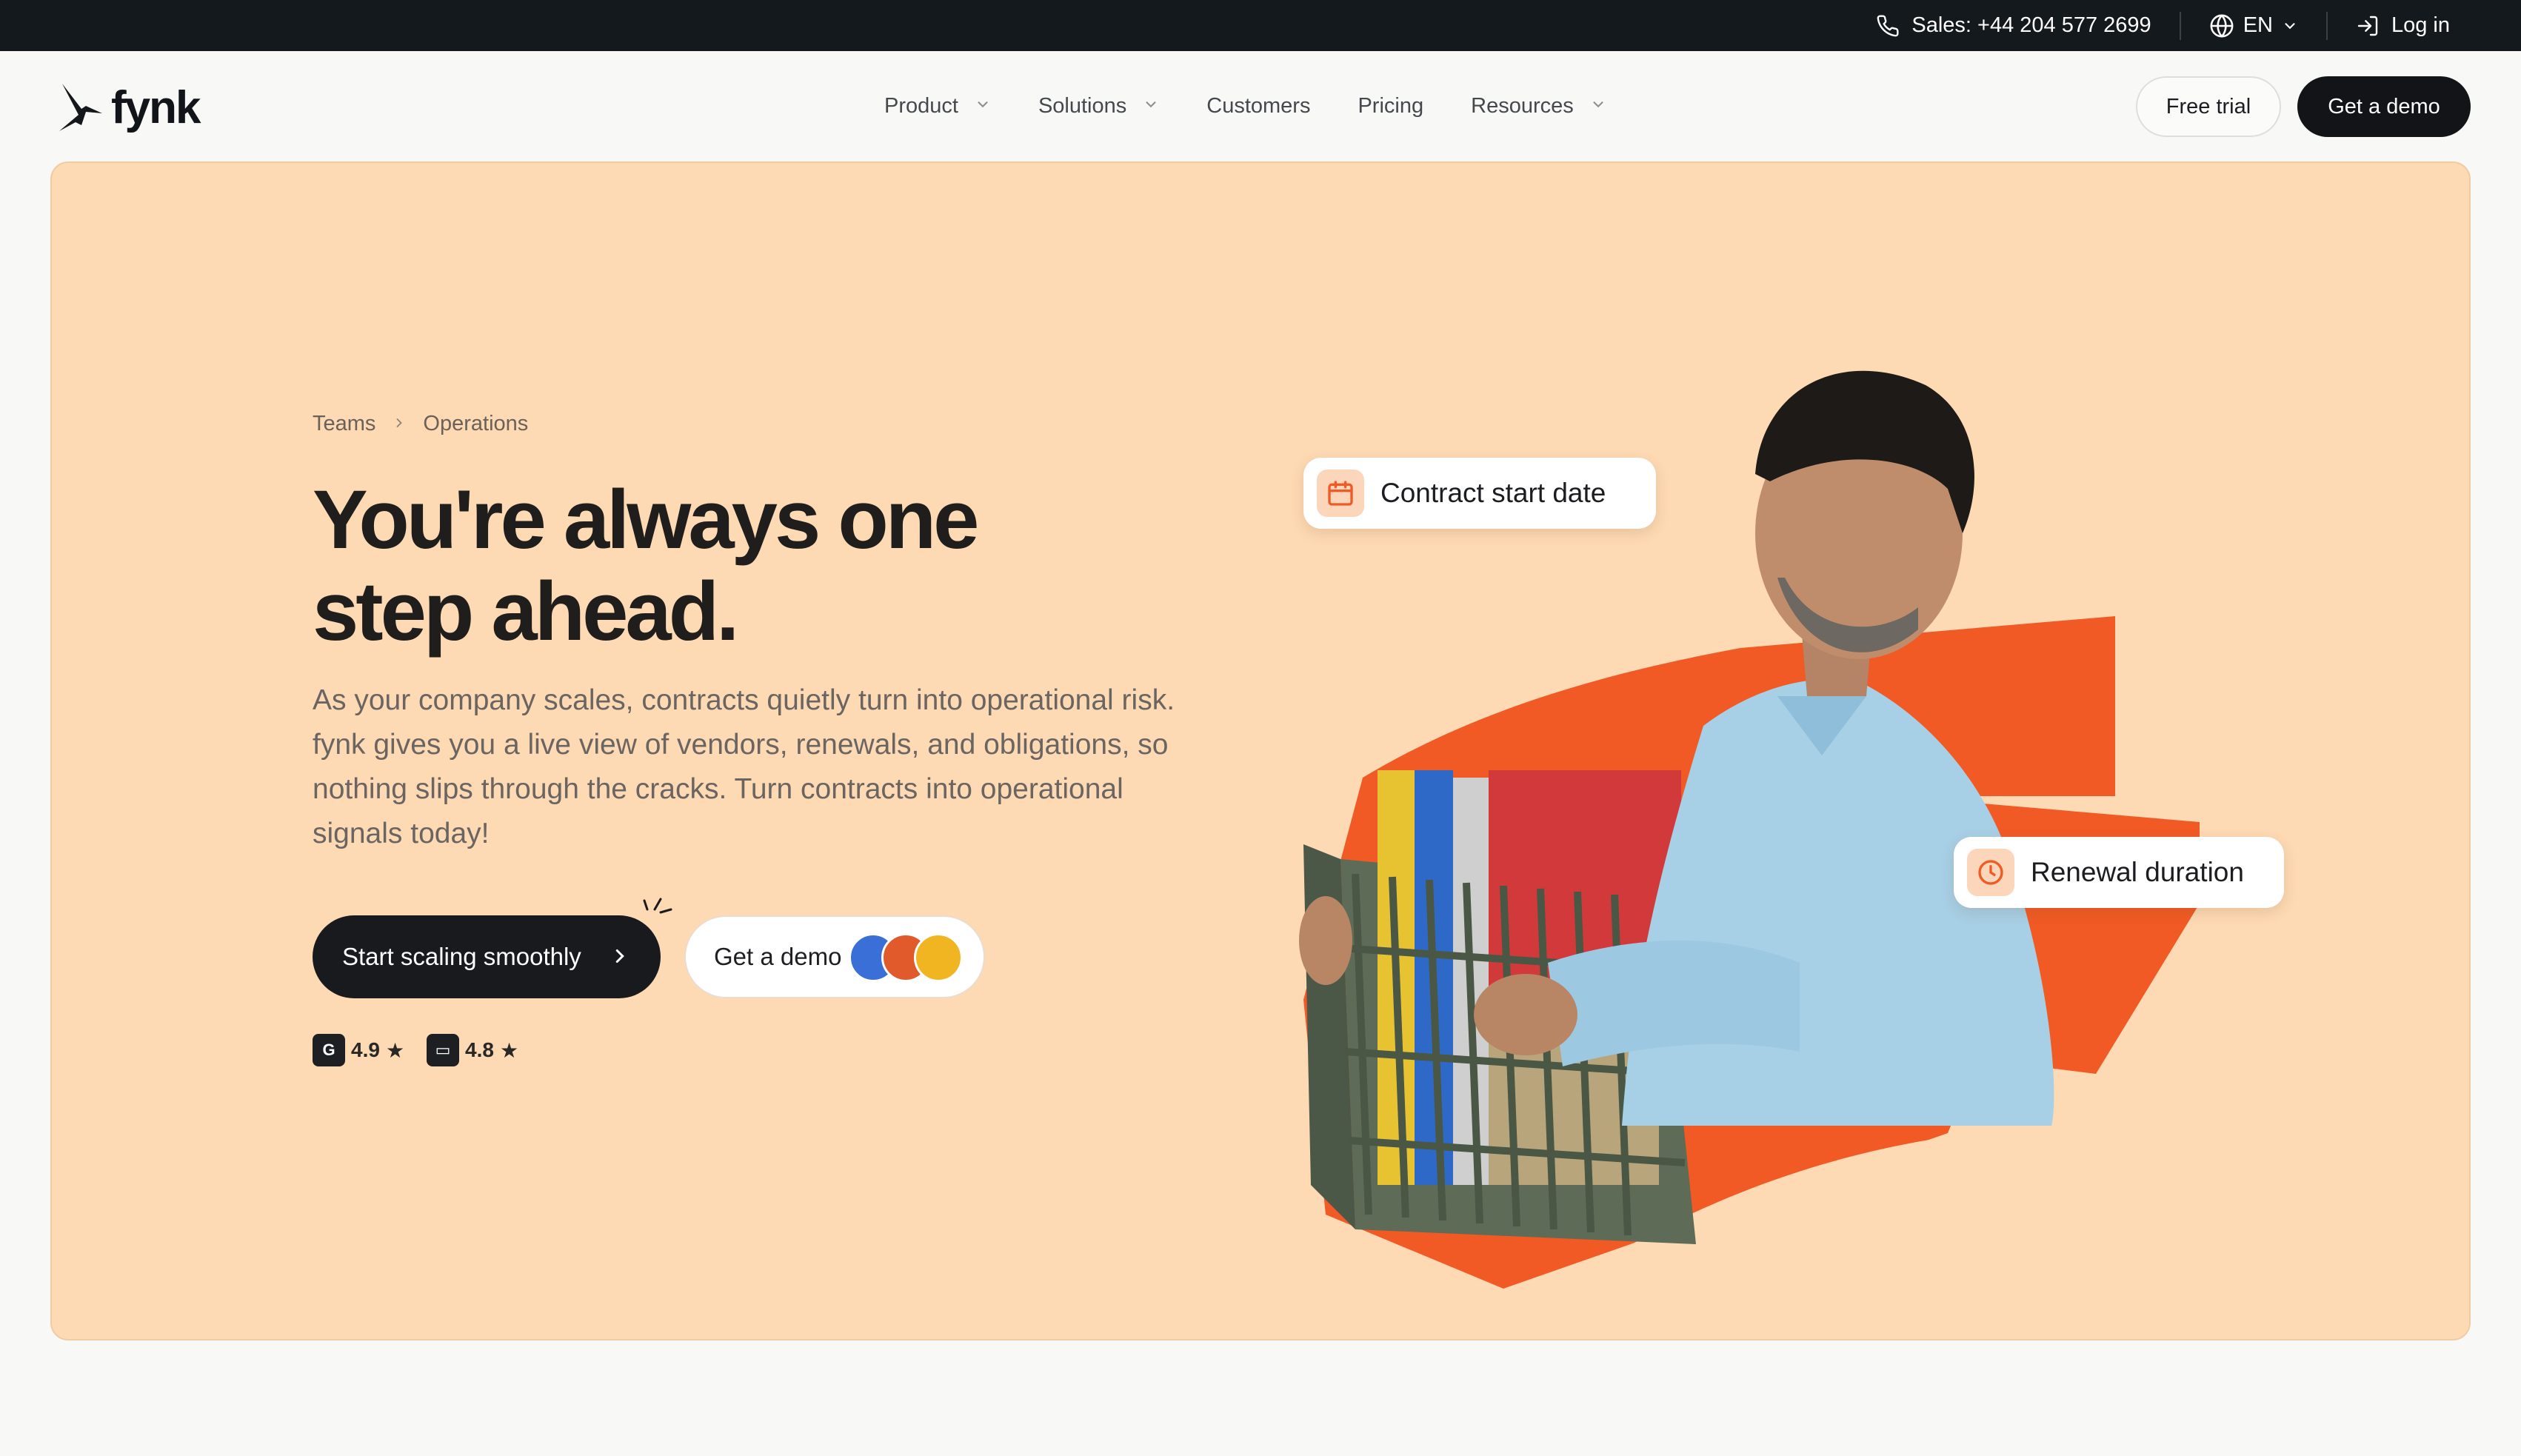 Image resolution: width=2521 pixels, height=1456 pixels. Describe the element at coordinates (1340, 494) in the screenshot. I see `calendar-icon` at that location.